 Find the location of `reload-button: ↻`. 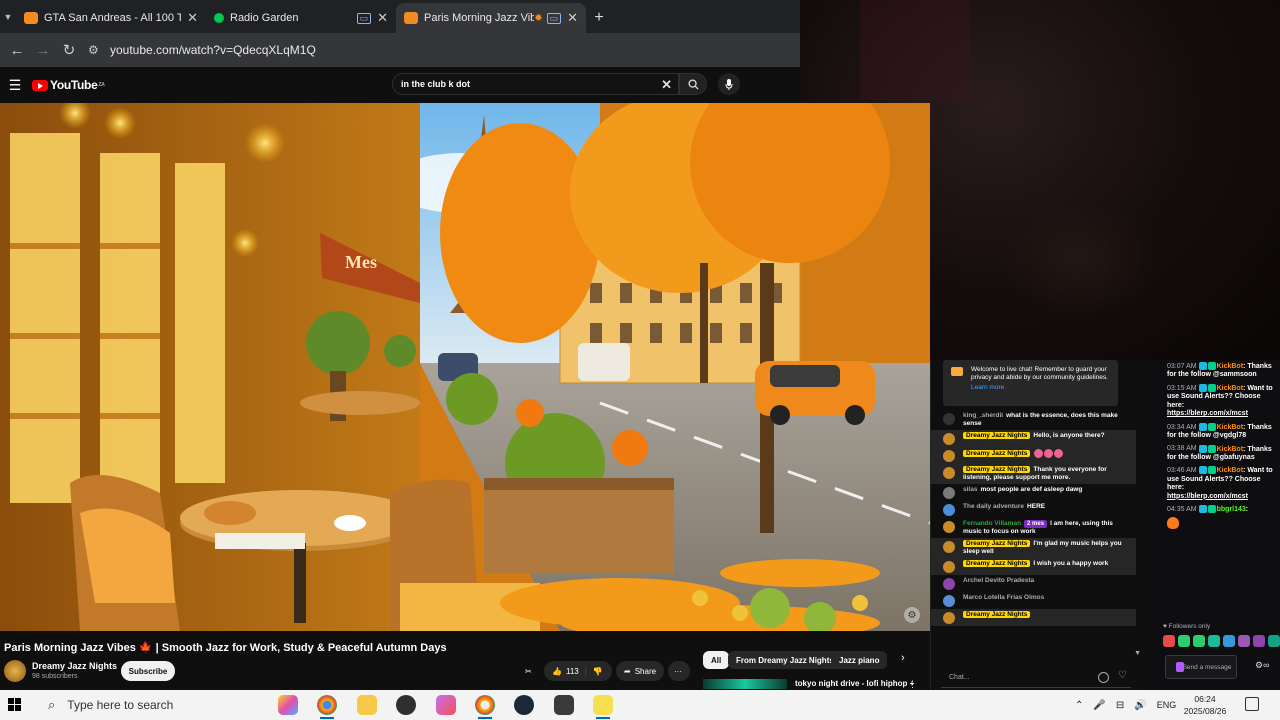

reload-button: ↻ is located at coordinates (69, 50).